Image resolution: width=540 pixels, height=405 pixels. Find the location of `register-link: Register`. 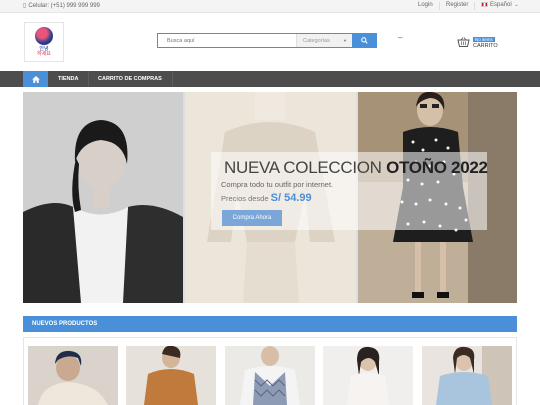

register-link: Register is located at coordinates (457, 5).